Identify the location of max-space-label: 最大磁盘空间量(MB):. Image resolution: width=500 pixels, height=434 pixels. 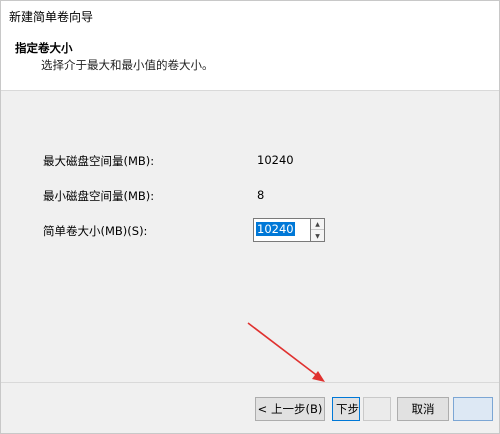
(99, 161).